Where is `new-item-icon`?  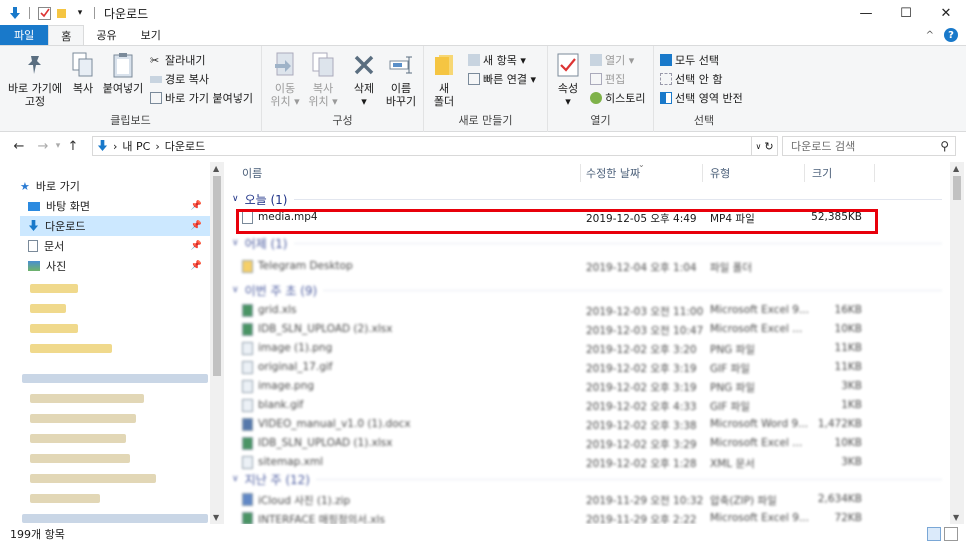 new-item-icon is located at coordinates (474, 60).